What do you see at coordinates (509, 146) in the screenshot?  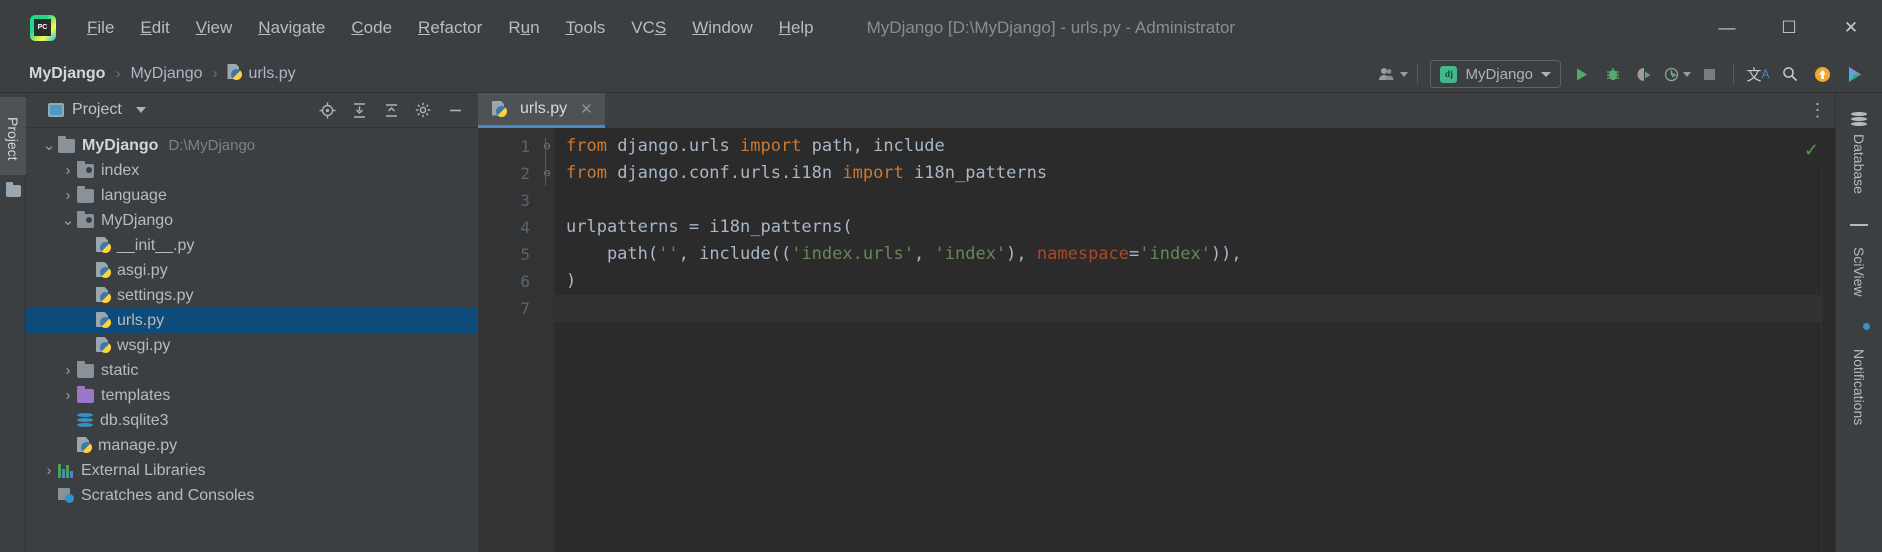 I see `line-number: 1` at bounding box center [509, 146].